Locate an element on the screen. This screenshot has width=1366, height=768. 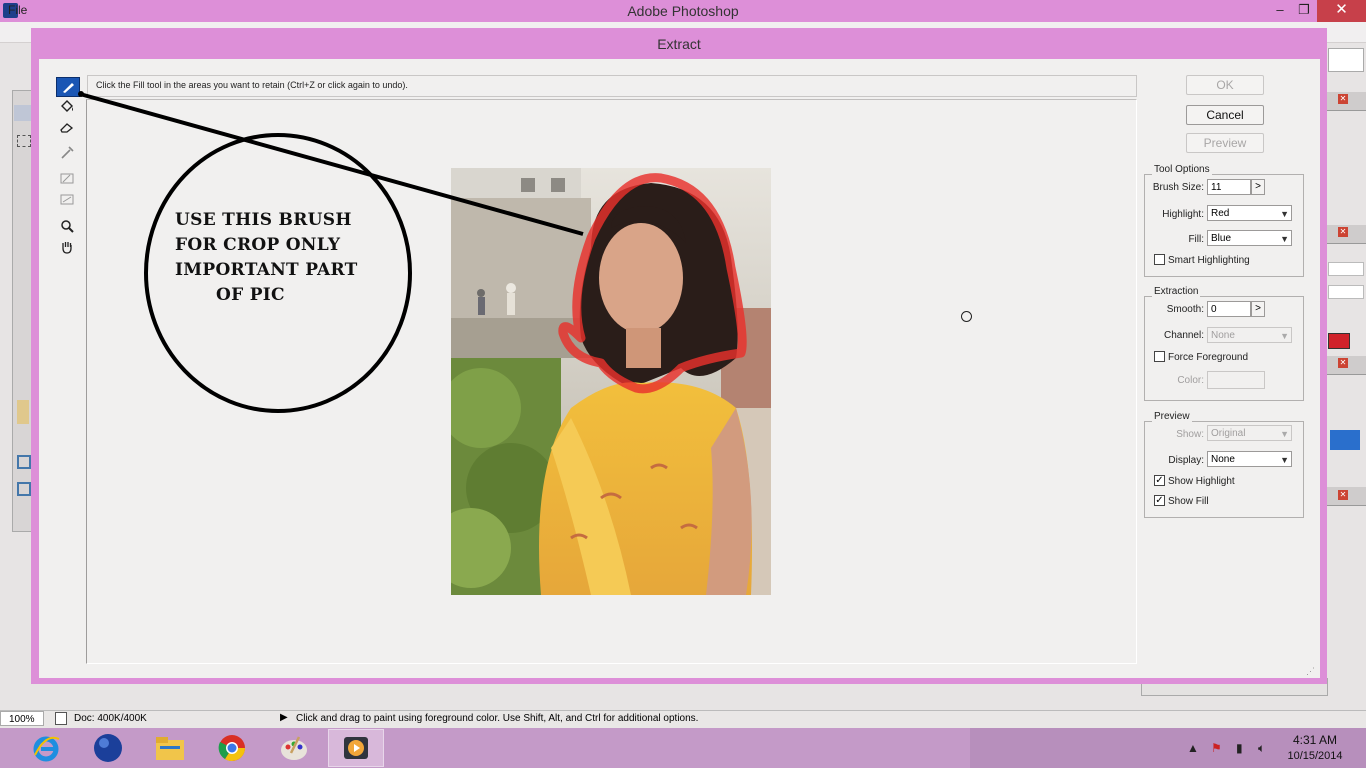
eyedropper-tool is located at coordinates (67, 152).